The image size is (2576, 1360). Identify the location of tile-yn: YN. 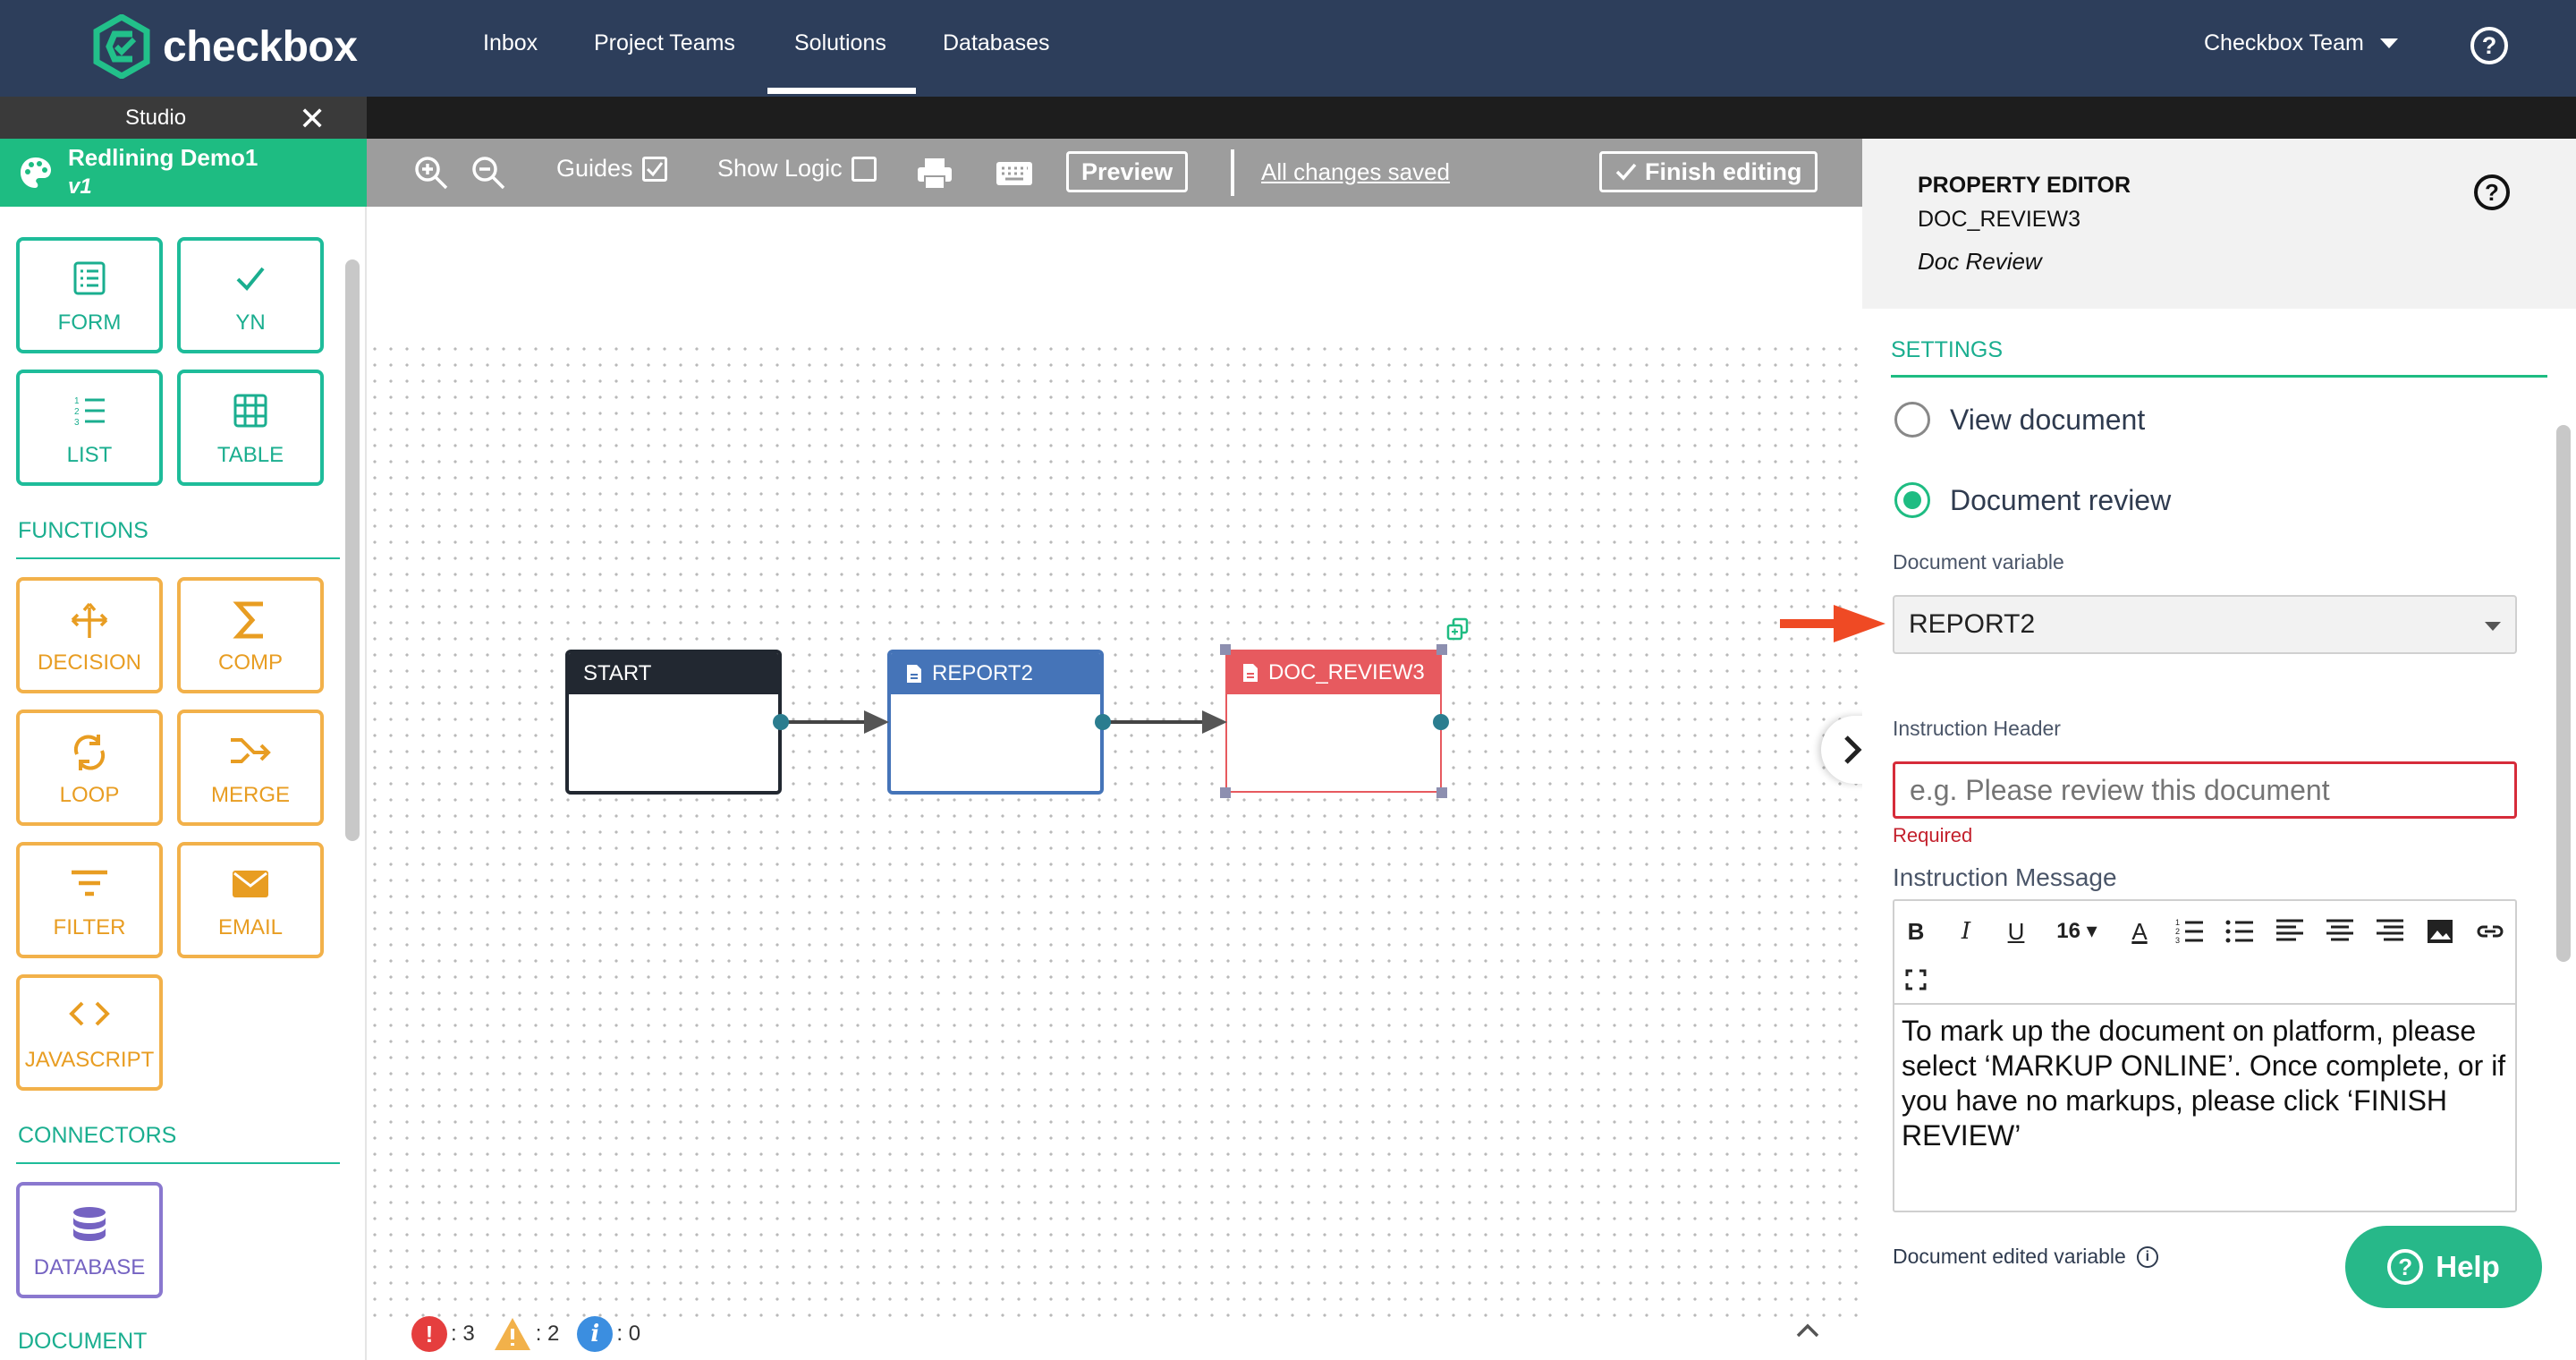
(250, 295).